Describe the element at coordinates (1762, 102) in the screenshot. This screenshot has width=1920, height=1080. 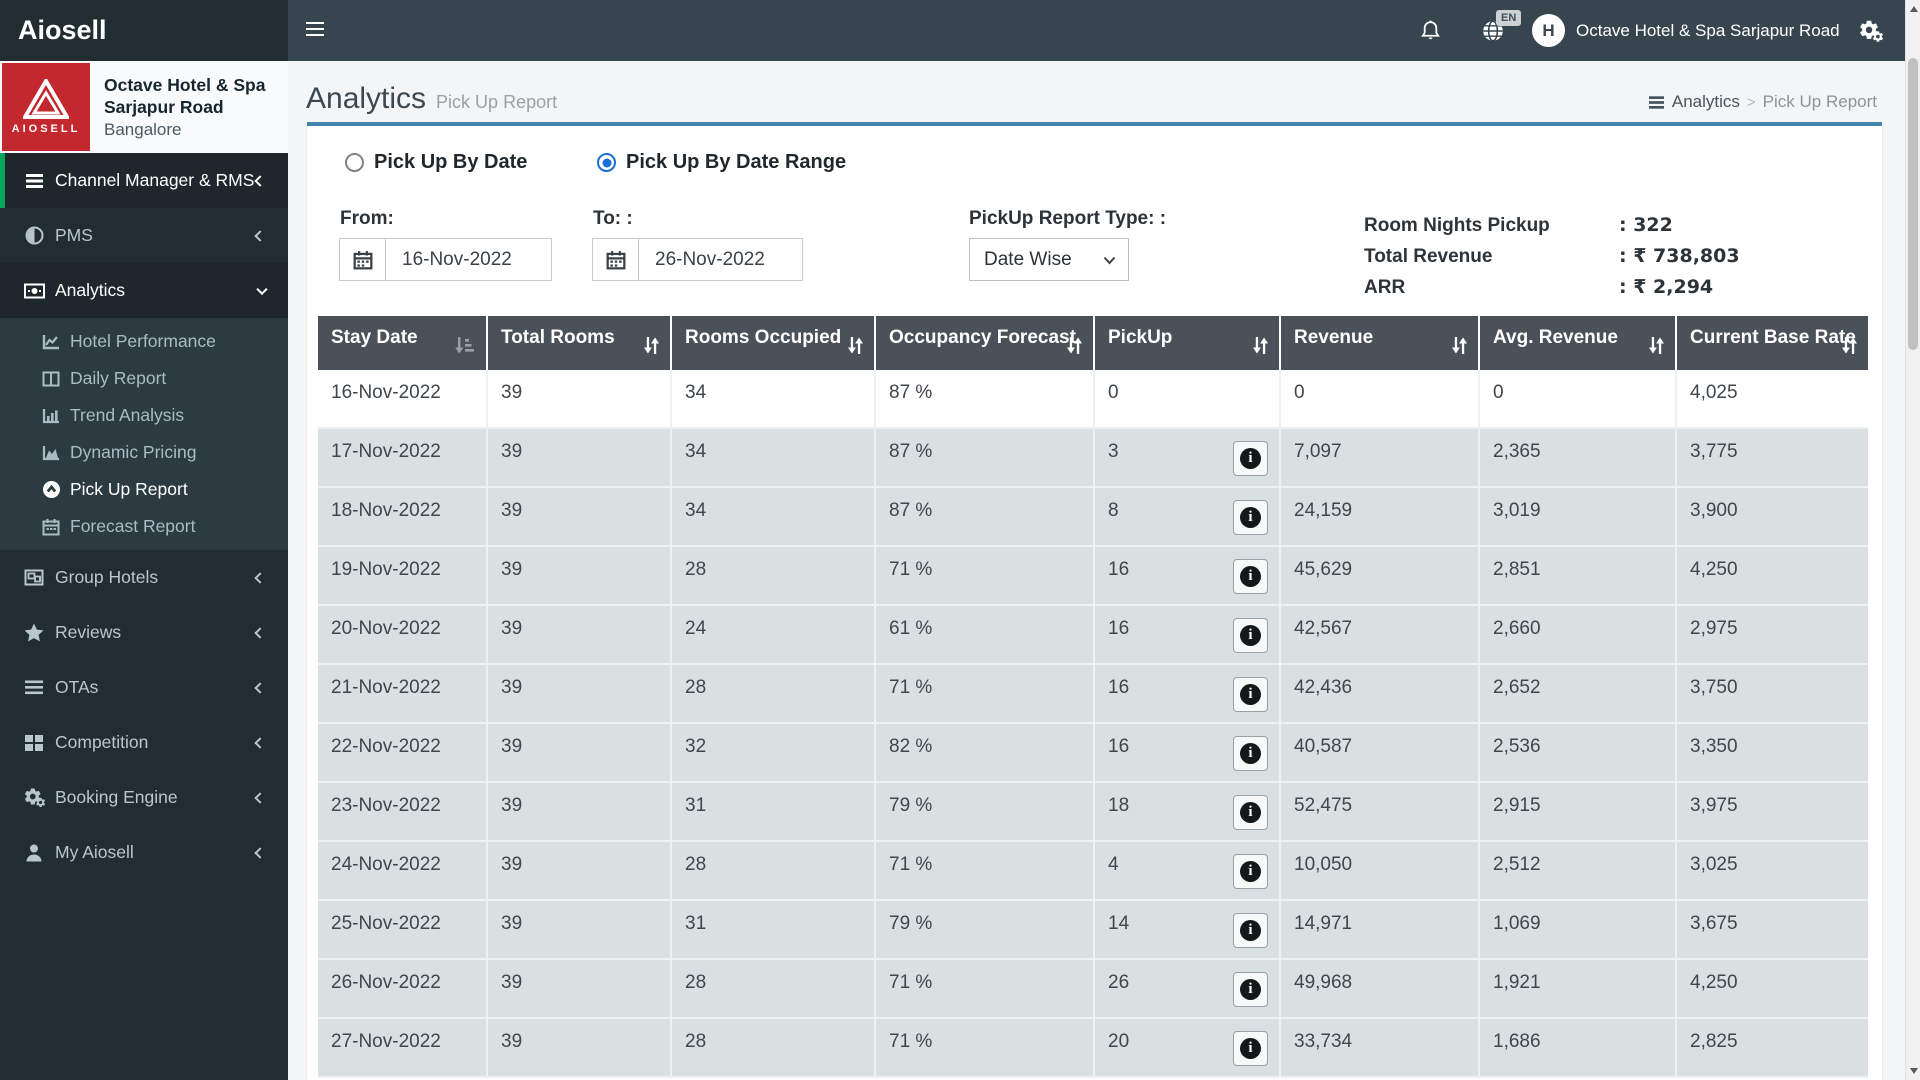
I see `breadcrumb: Analytics > Pick Up Report` at that location.